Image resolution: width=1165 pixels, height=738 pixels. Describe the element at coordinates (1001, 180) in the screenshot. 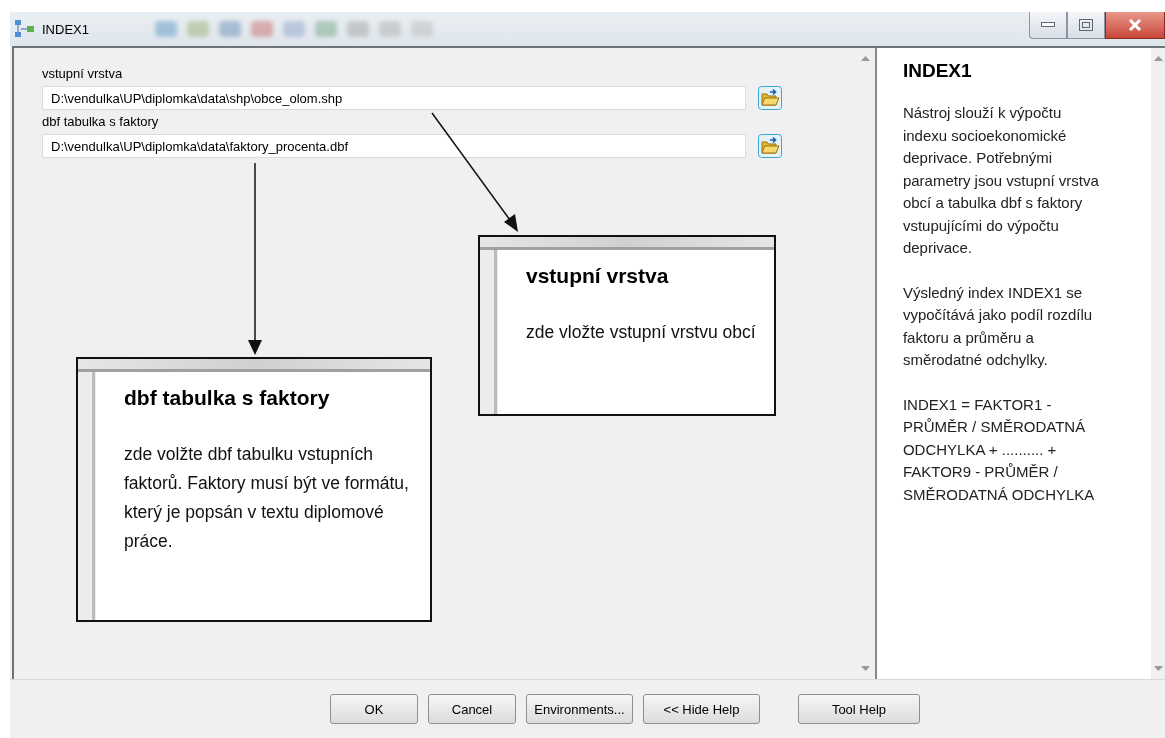

I see `help-text: Nástroj slouží k výpočtu indexu socioekonomické deprivace. Potřebnými parametry jsou vstupní vrstva obcí a tabulka dbf s faktory vstupujícími do výpočtu deprivace.` at that location.